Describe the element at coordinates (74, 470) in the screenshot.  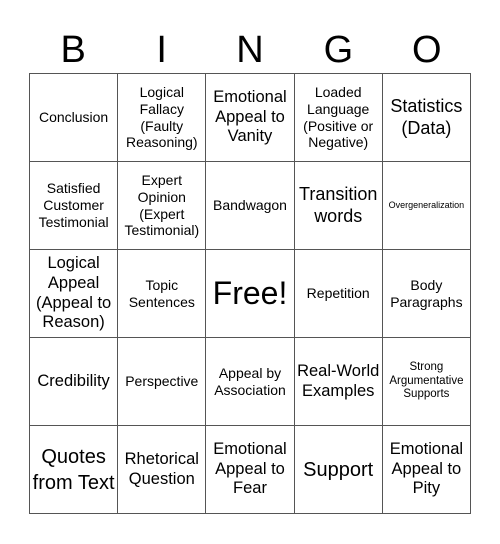
I see `bingo-cell: Quotes from Text` at that location.